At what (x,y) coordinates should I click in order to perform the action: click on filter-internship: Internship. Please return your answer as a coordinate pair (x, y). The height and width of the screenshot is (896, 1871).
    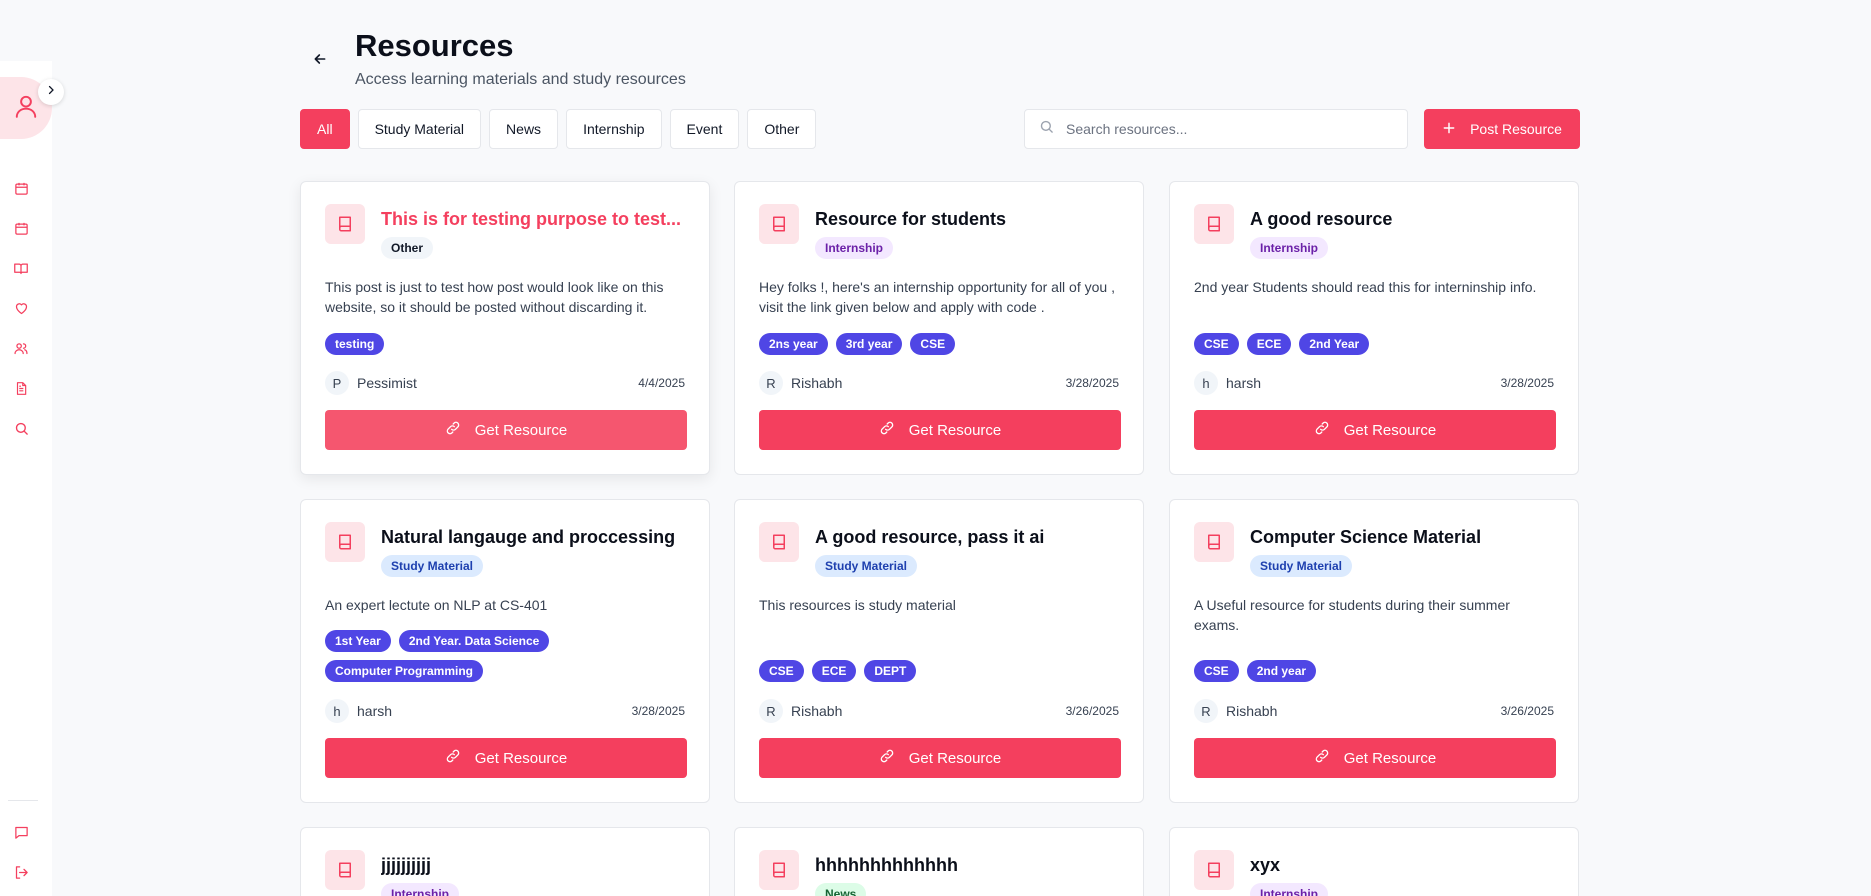
    Looking at the image, I should click on (614, 129).